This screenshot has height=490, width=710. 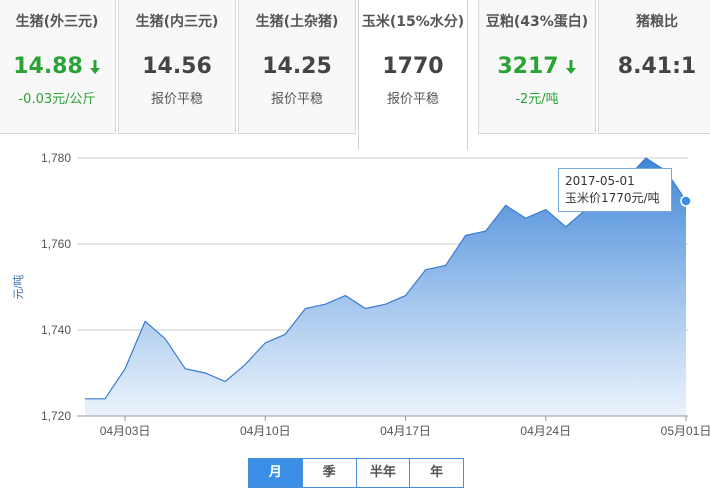 I want to click on tile-corn: 玉米(15%水分) 1770 报价平稳, so click(x=413, y=75).